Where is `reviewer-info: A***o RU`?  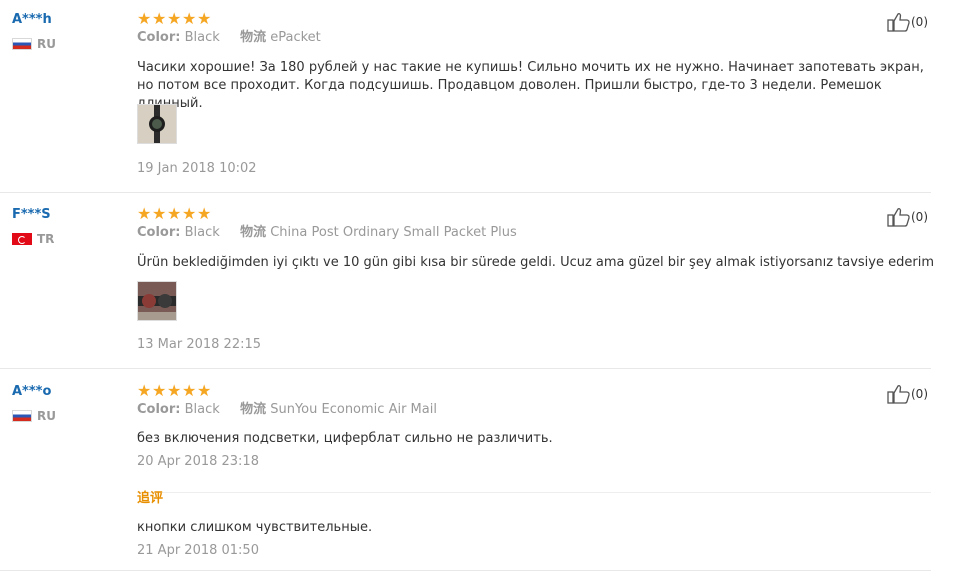 reviewer-info: A***o RU is located at coordinates (67, 403).